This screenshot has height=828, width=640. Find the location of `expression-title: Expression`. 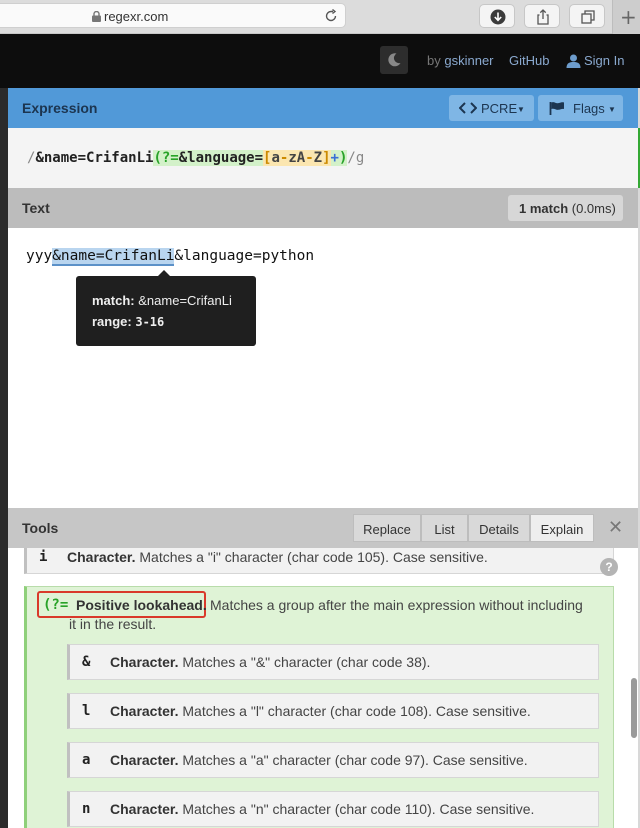

expression-title: Expression is located at coordinates (60, 108).